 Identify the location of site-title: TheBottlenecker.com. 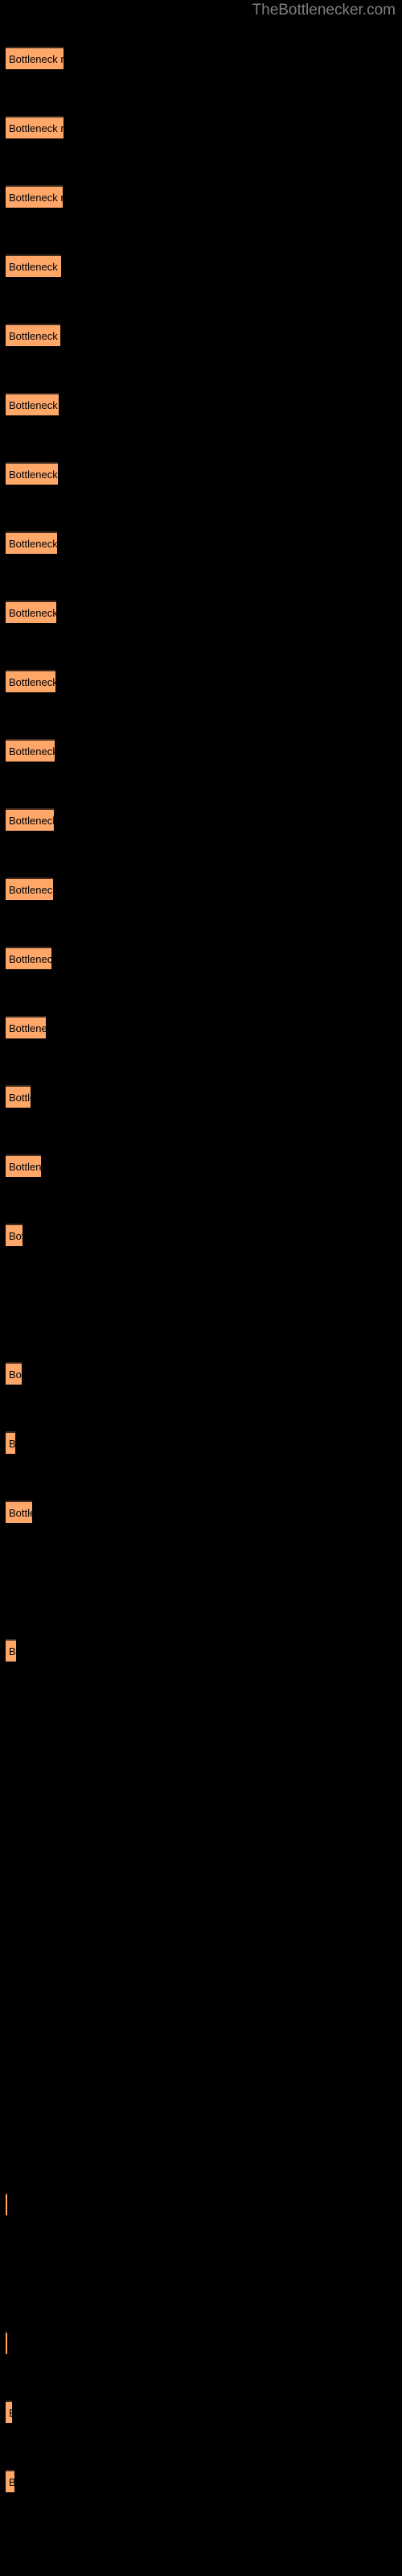
(324, 10).